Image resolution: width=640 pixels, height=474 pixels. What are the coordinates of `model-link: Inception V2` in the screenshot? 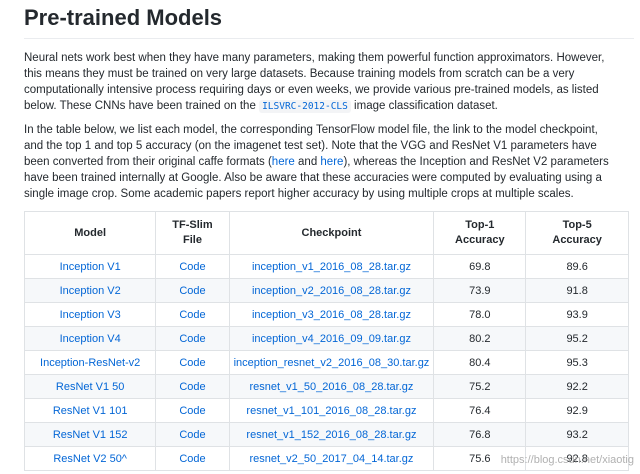 It's located at (90, 291).